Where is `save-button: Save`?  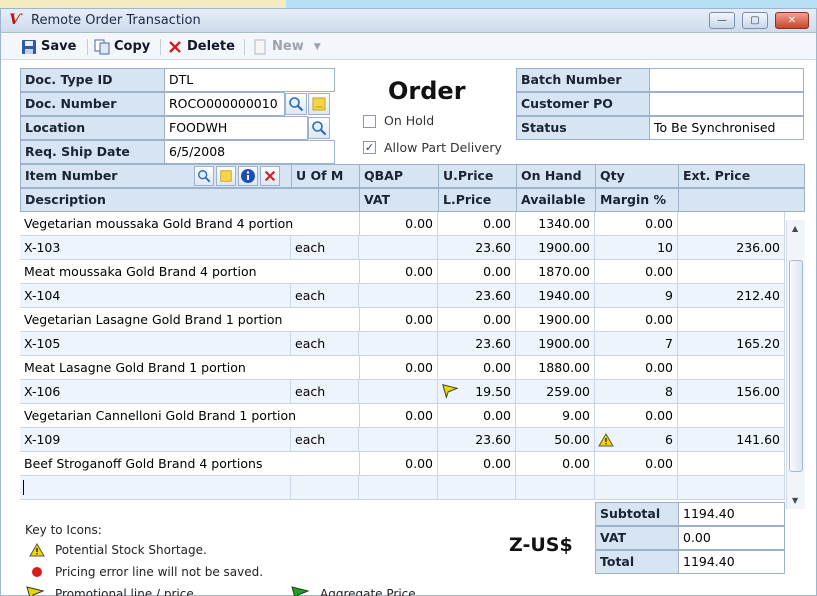 save-button: Save is located at coordinates (48, 47).